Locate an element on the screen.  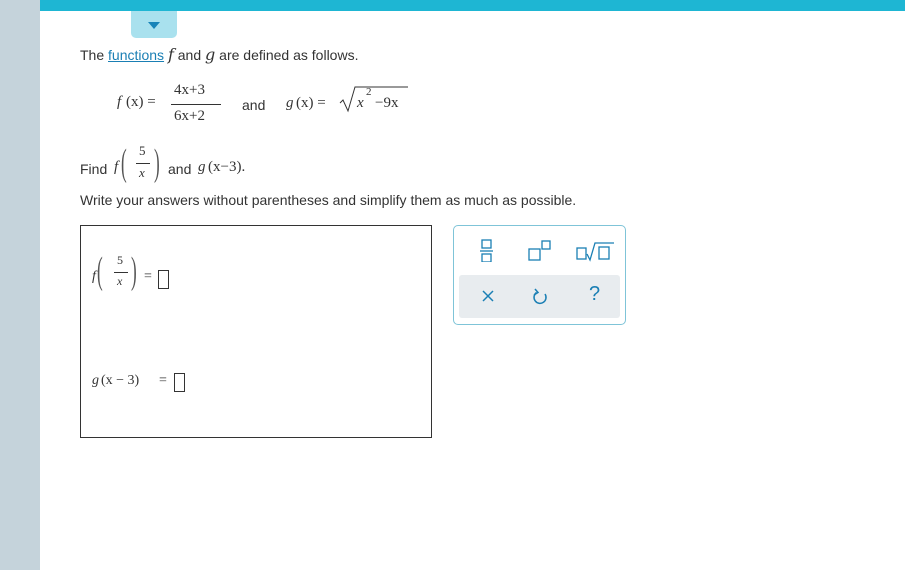
undo-icon is located at coordinates (540, 296).